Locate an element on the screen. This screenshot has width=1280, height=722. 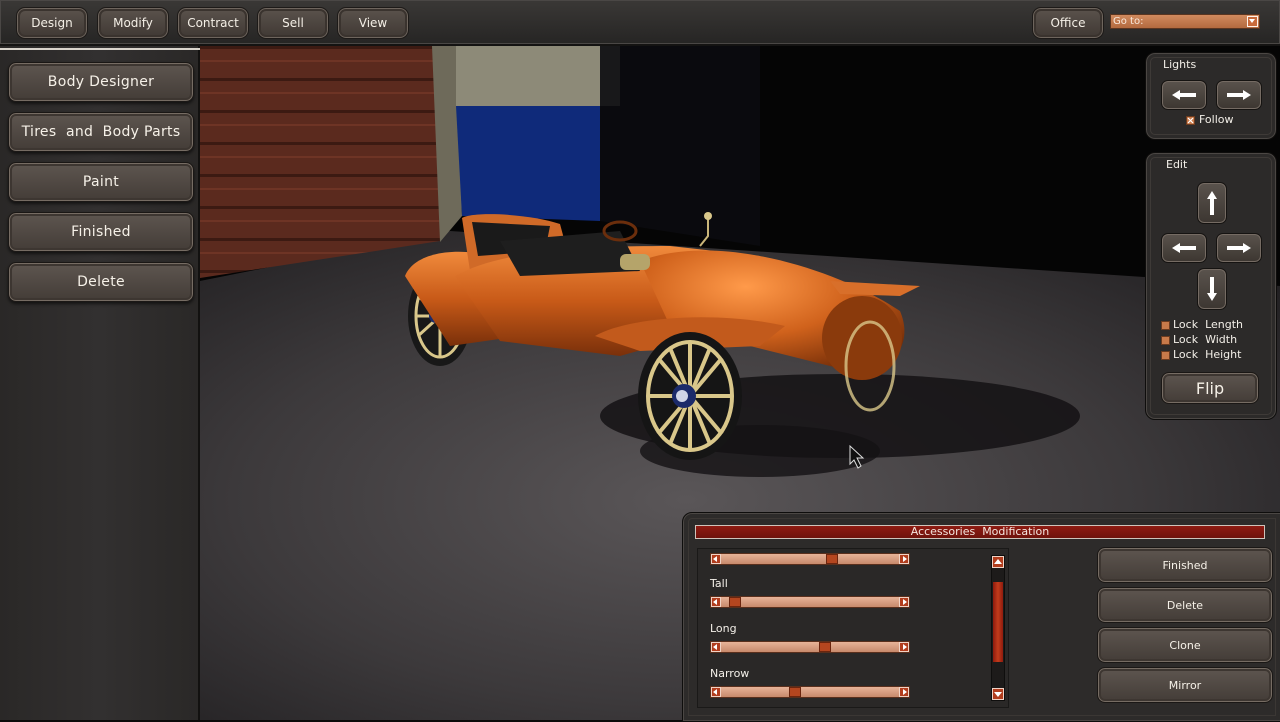
accessory-clone-button: Clone is located at coordinates (1185, 645).